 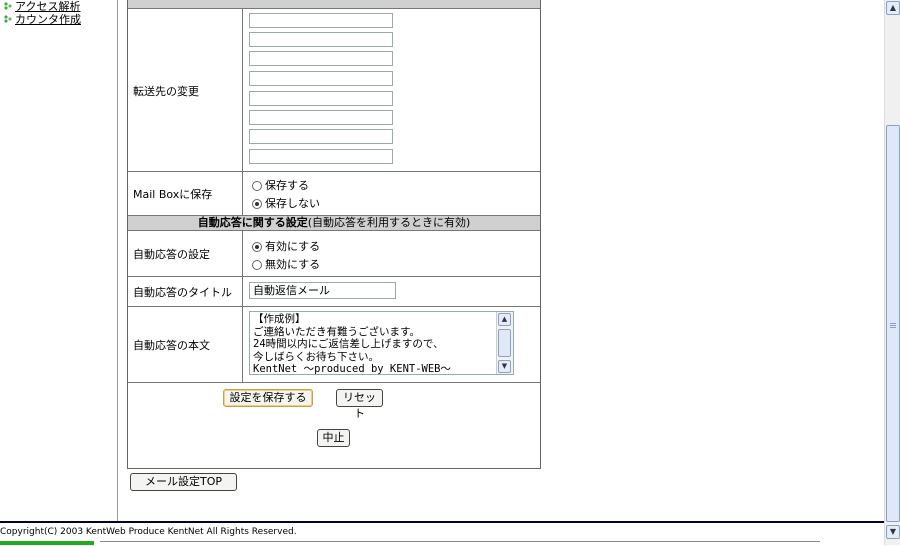 I want to click on textarea-scrollbar: ▲ ▼, so click(x=504, y=343).